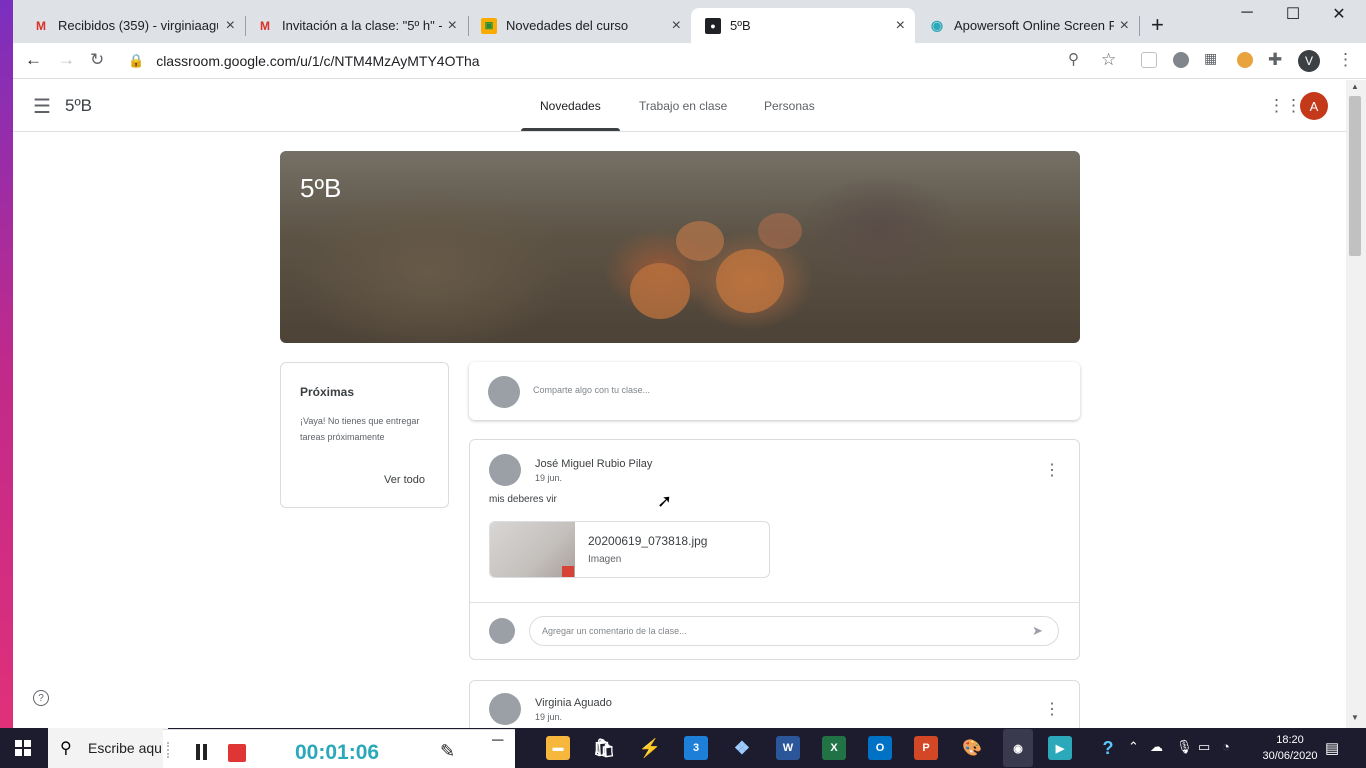  What do you see at coordinates (558, 748) in the screenshot?
I see `file-explorer-icon: ▬` at bounding box center [558, 748].